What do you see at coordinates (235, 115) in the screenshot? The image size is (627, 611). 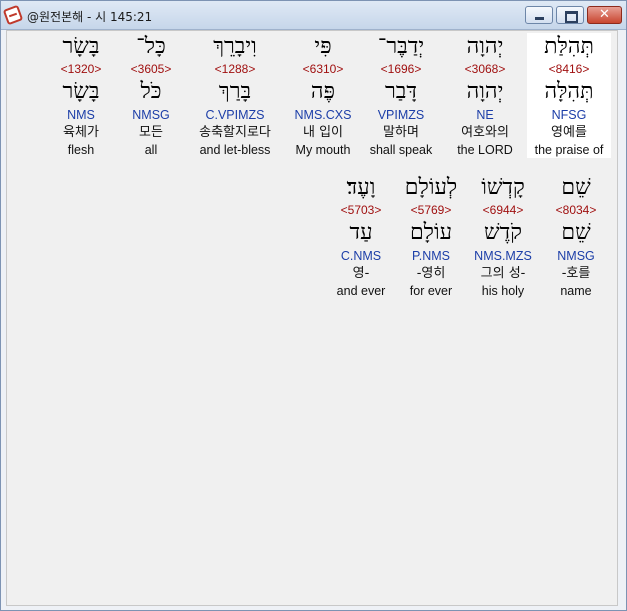 I see `morphology-code: C.VPIMZS` at bounding box center [235, 115].